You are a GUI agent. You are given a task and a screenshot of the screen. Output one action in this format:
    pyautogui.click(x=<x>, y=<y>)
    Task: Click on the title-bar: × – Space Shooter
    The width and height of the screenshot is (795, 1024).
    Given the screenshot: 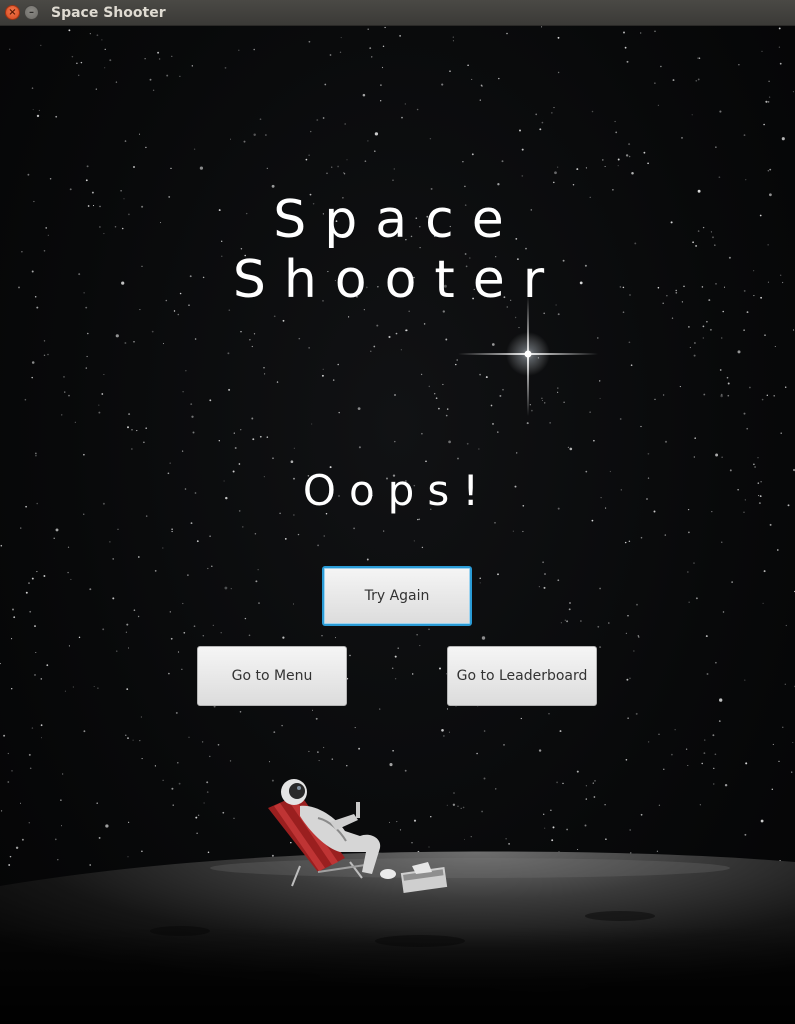 What is the action you would take?
    pyautogui.click(x=397, y=13)
    